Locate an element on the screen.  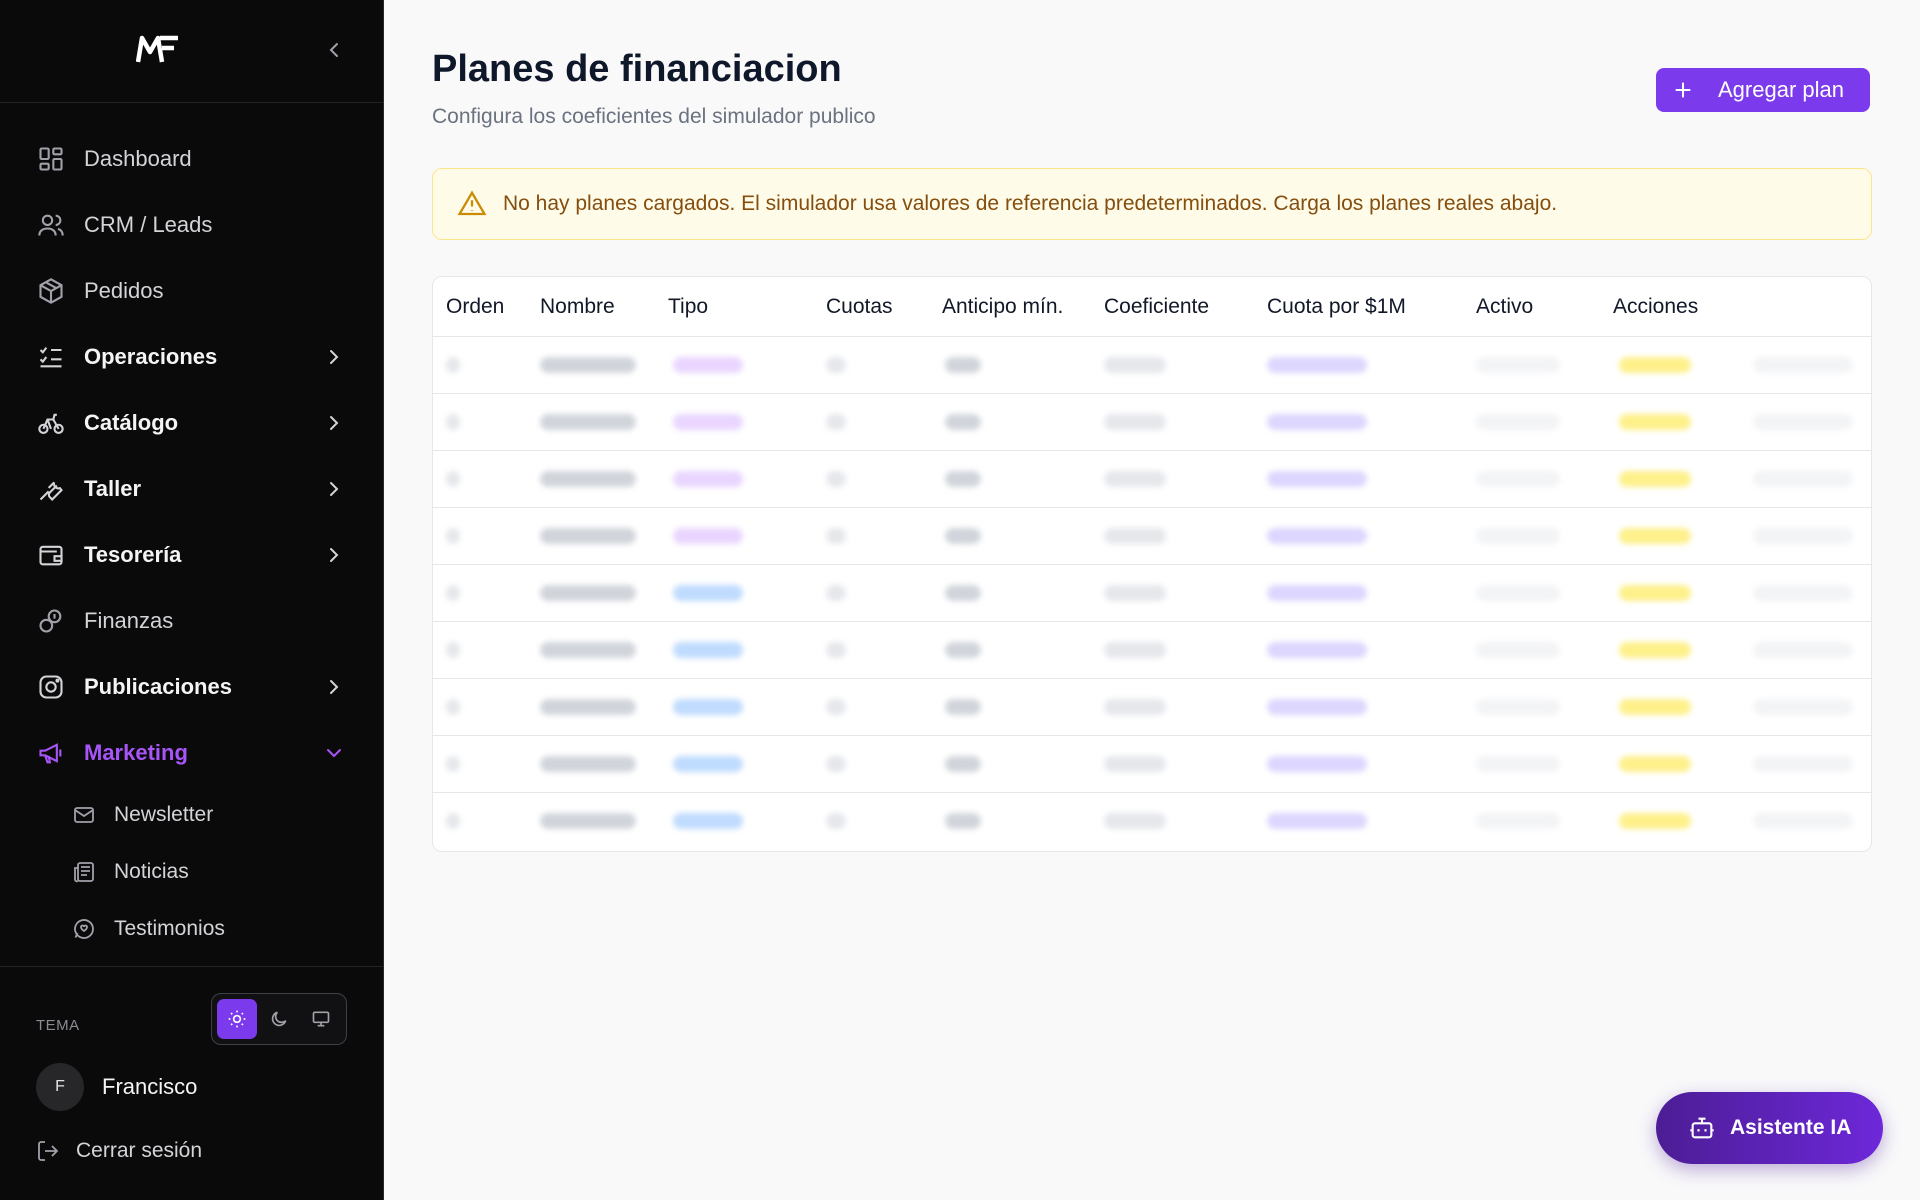
moon-icon is located at coordinates (279, 1019).